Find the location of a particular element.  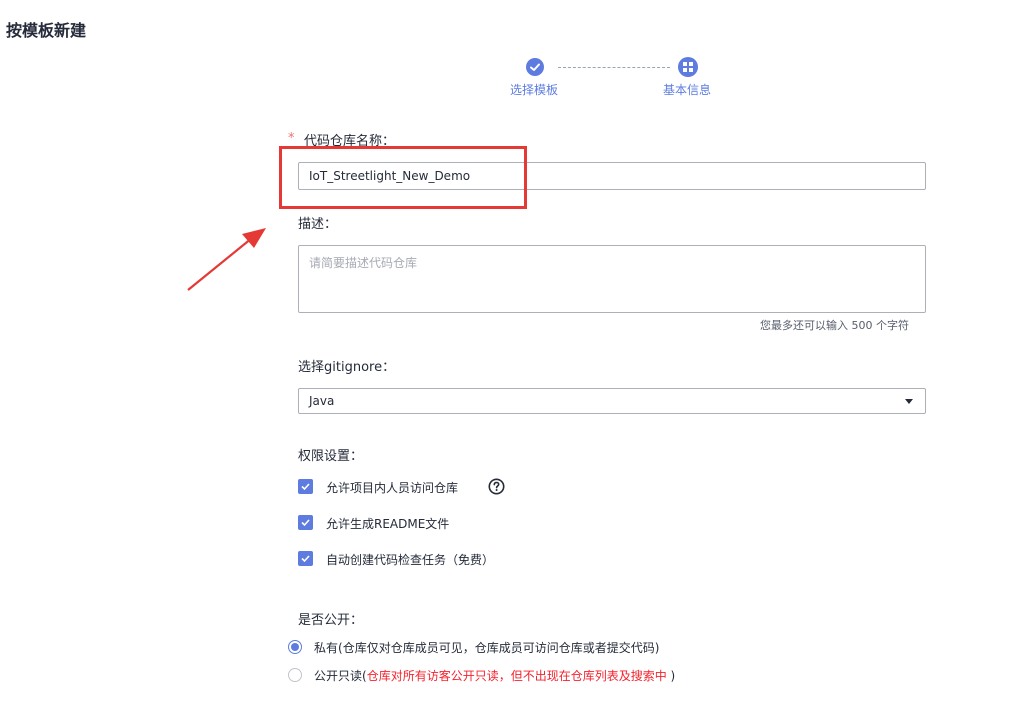

radio-label-public-readonly: 公开只读(仓库对所有访客公开只读，但不出现在仓库列表及搜索中 ) is located at coordinates (494, 675).